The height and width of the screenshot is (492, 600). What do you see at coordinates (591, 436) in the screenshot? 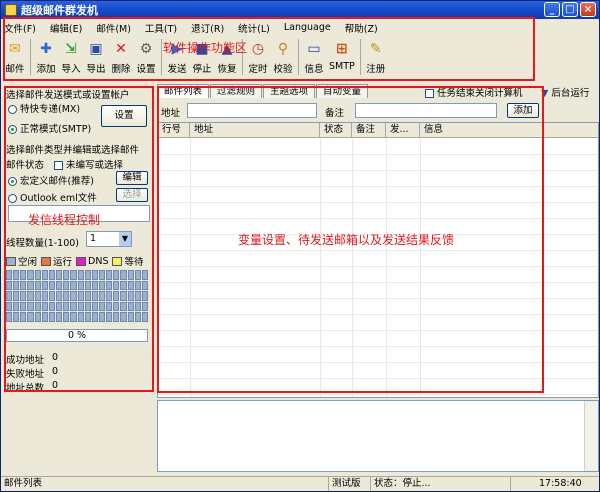
I see `log-scrollbar` at bounding box center [591, 436].